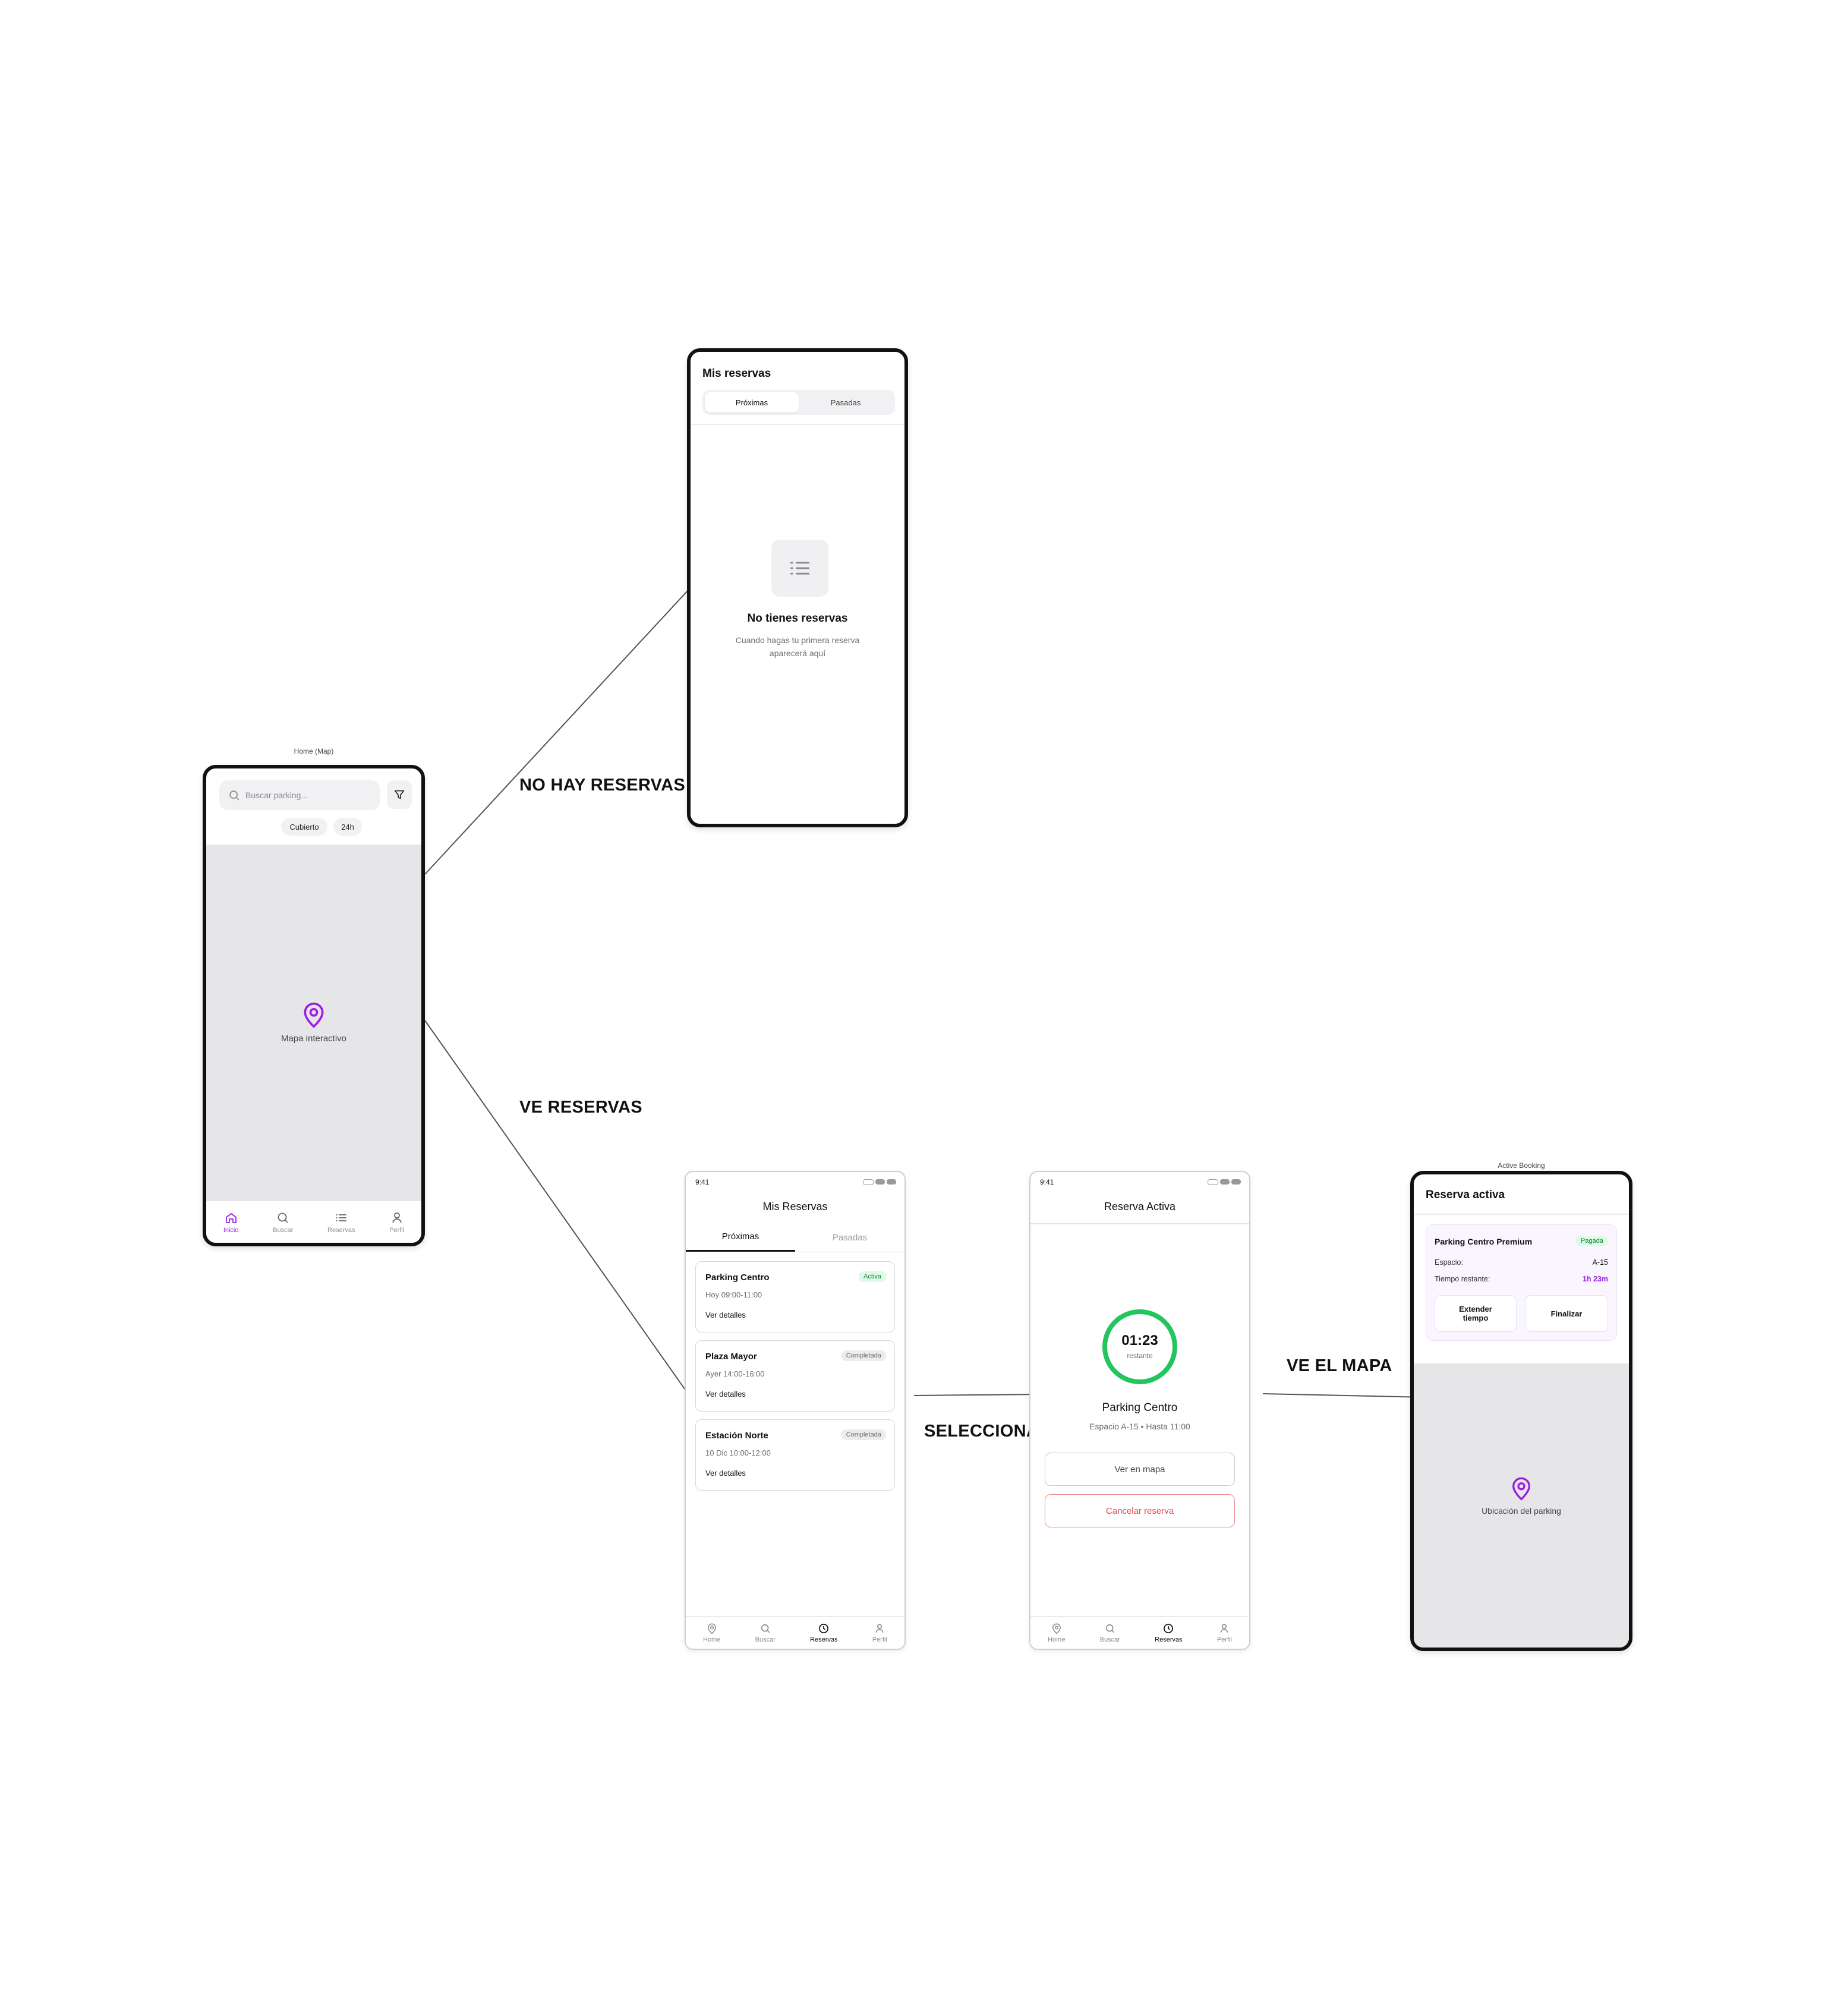  Describe the element at coordinates (347, 827) in the screenshot. I see `chip-24h: 24h` at that location.